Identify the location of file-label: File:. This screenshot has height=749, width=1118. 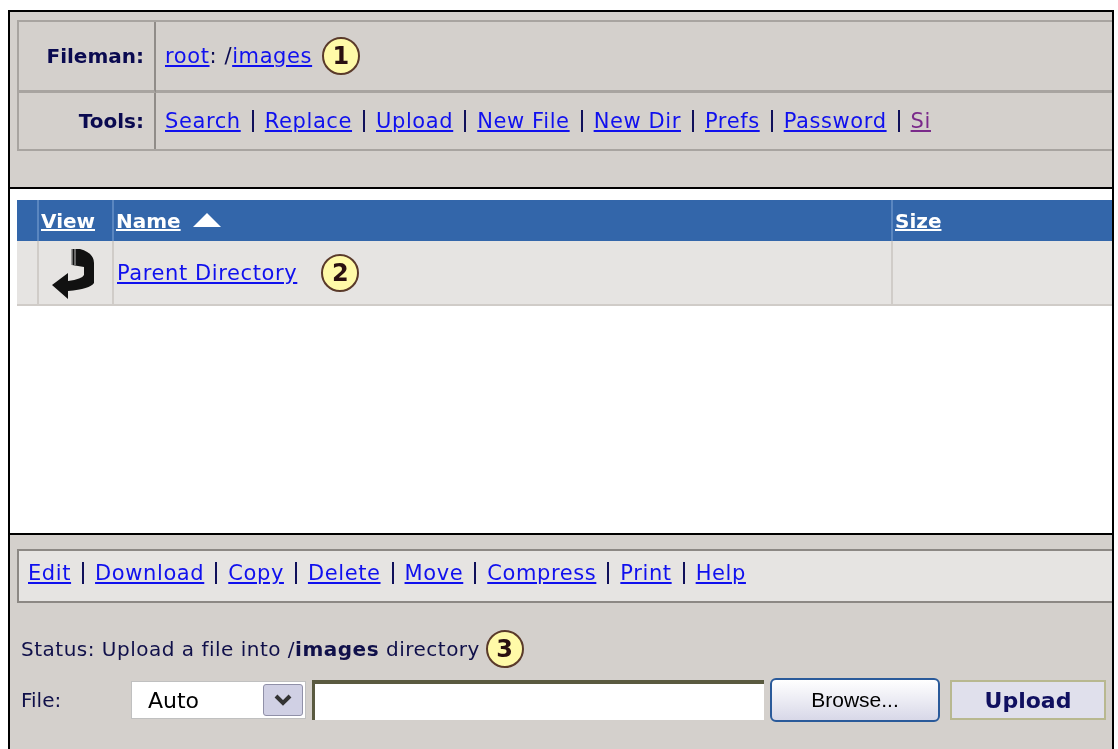
(42, 700).